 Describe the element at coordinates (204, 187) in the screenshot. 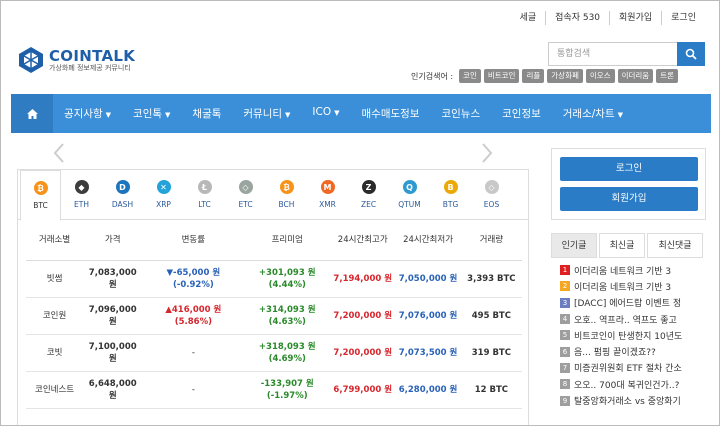

I see `ltc-icon: Ł` at that location.